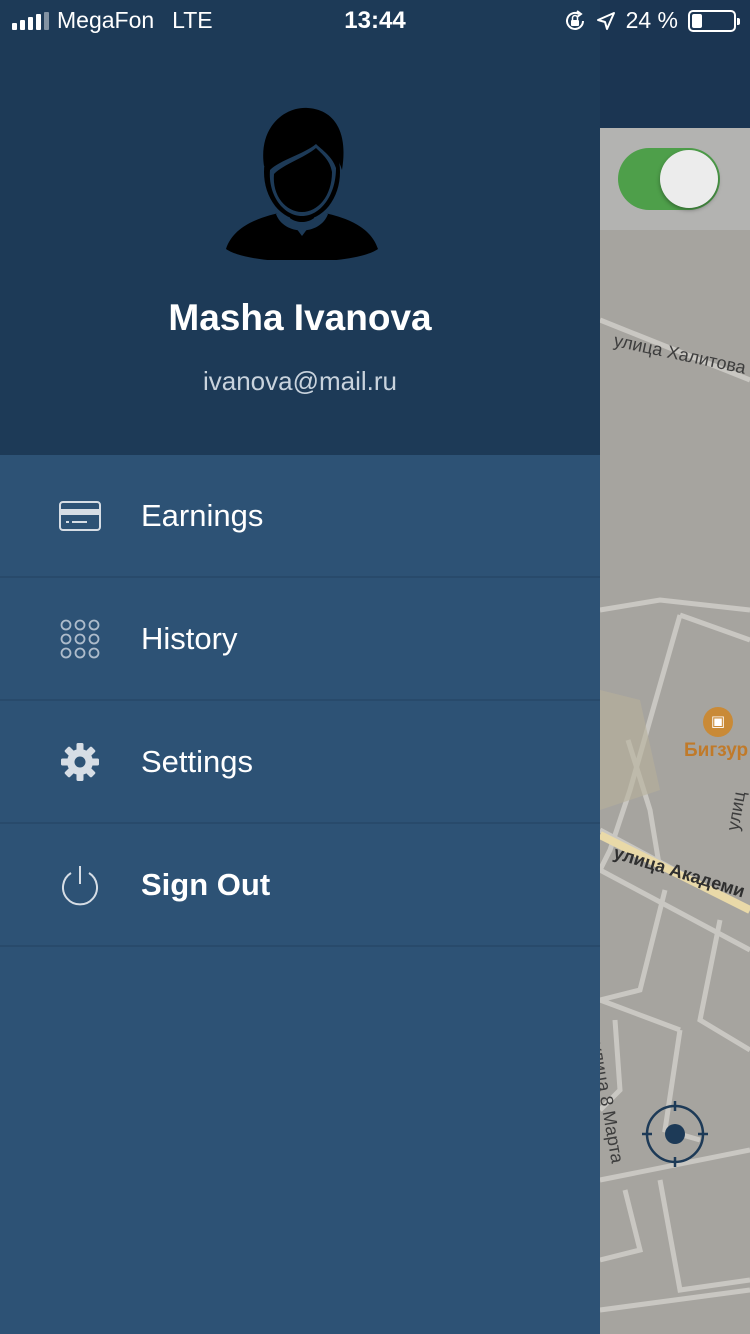  What do you see at coordinates (714, 20) in the screenshot?
I see `battery-icon` at bounding box center [714, 20].